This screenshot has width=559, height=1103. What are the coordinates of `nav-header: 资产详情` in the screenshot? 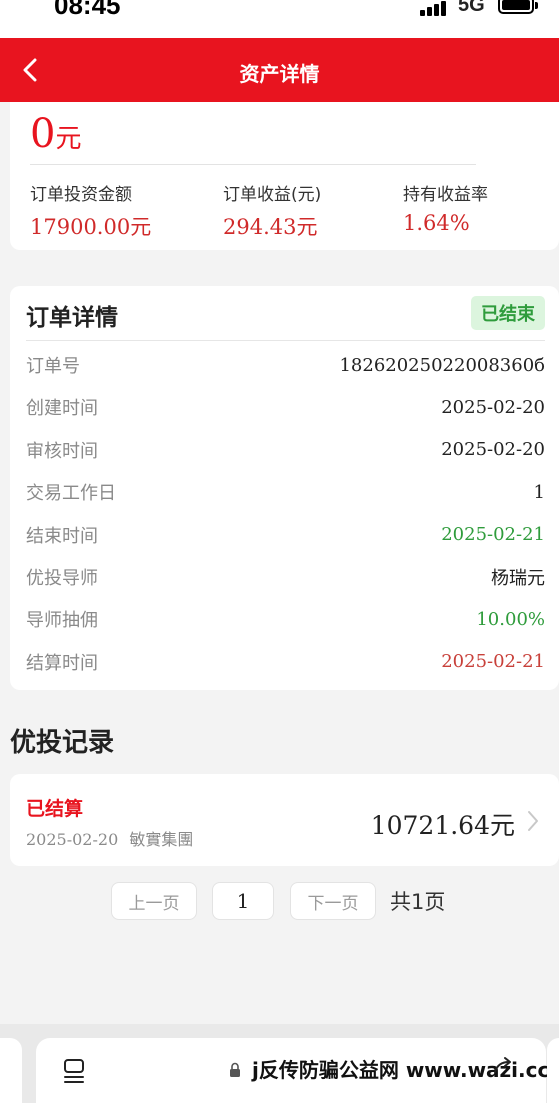 It's located at (279, 70).